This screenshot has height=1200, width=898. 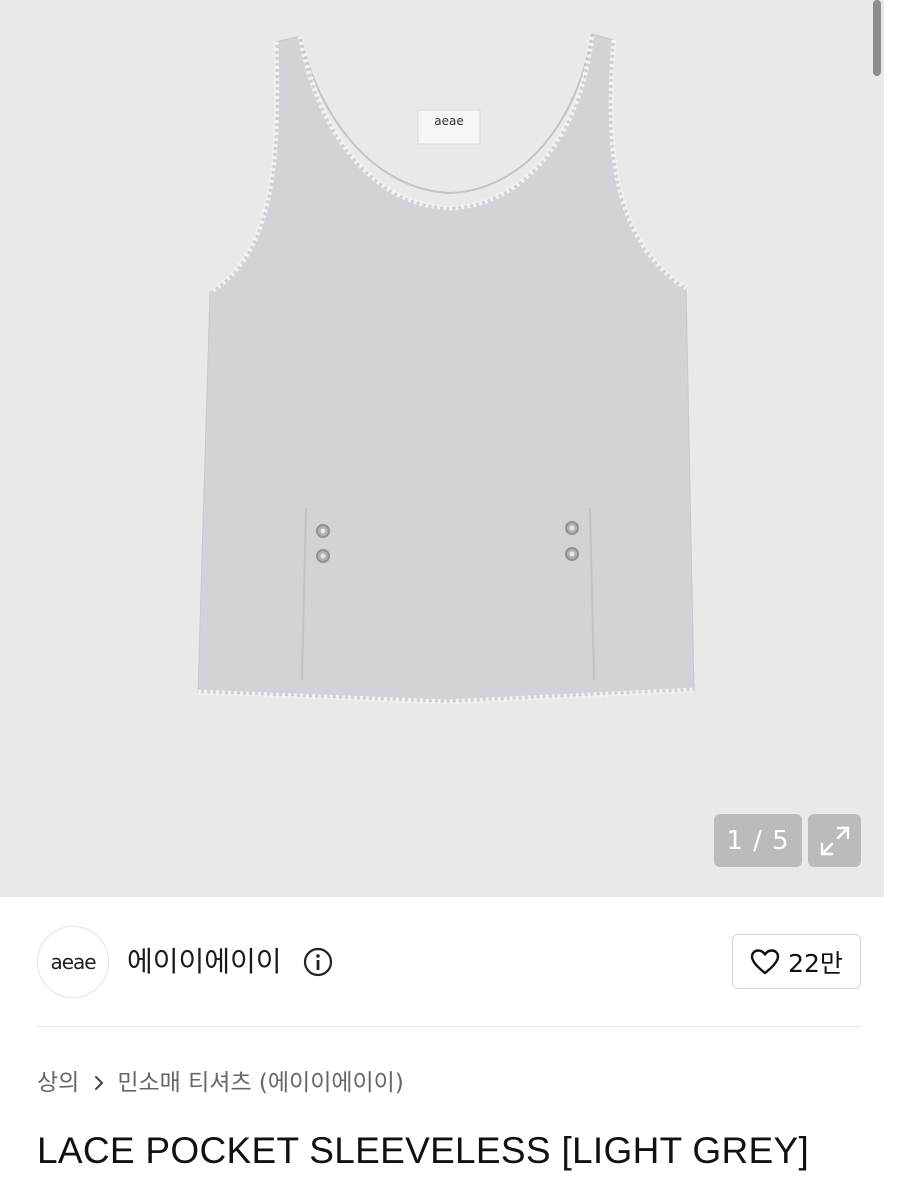 I want to click on garment-tag-text: aeae, so click(x=449, y=121).